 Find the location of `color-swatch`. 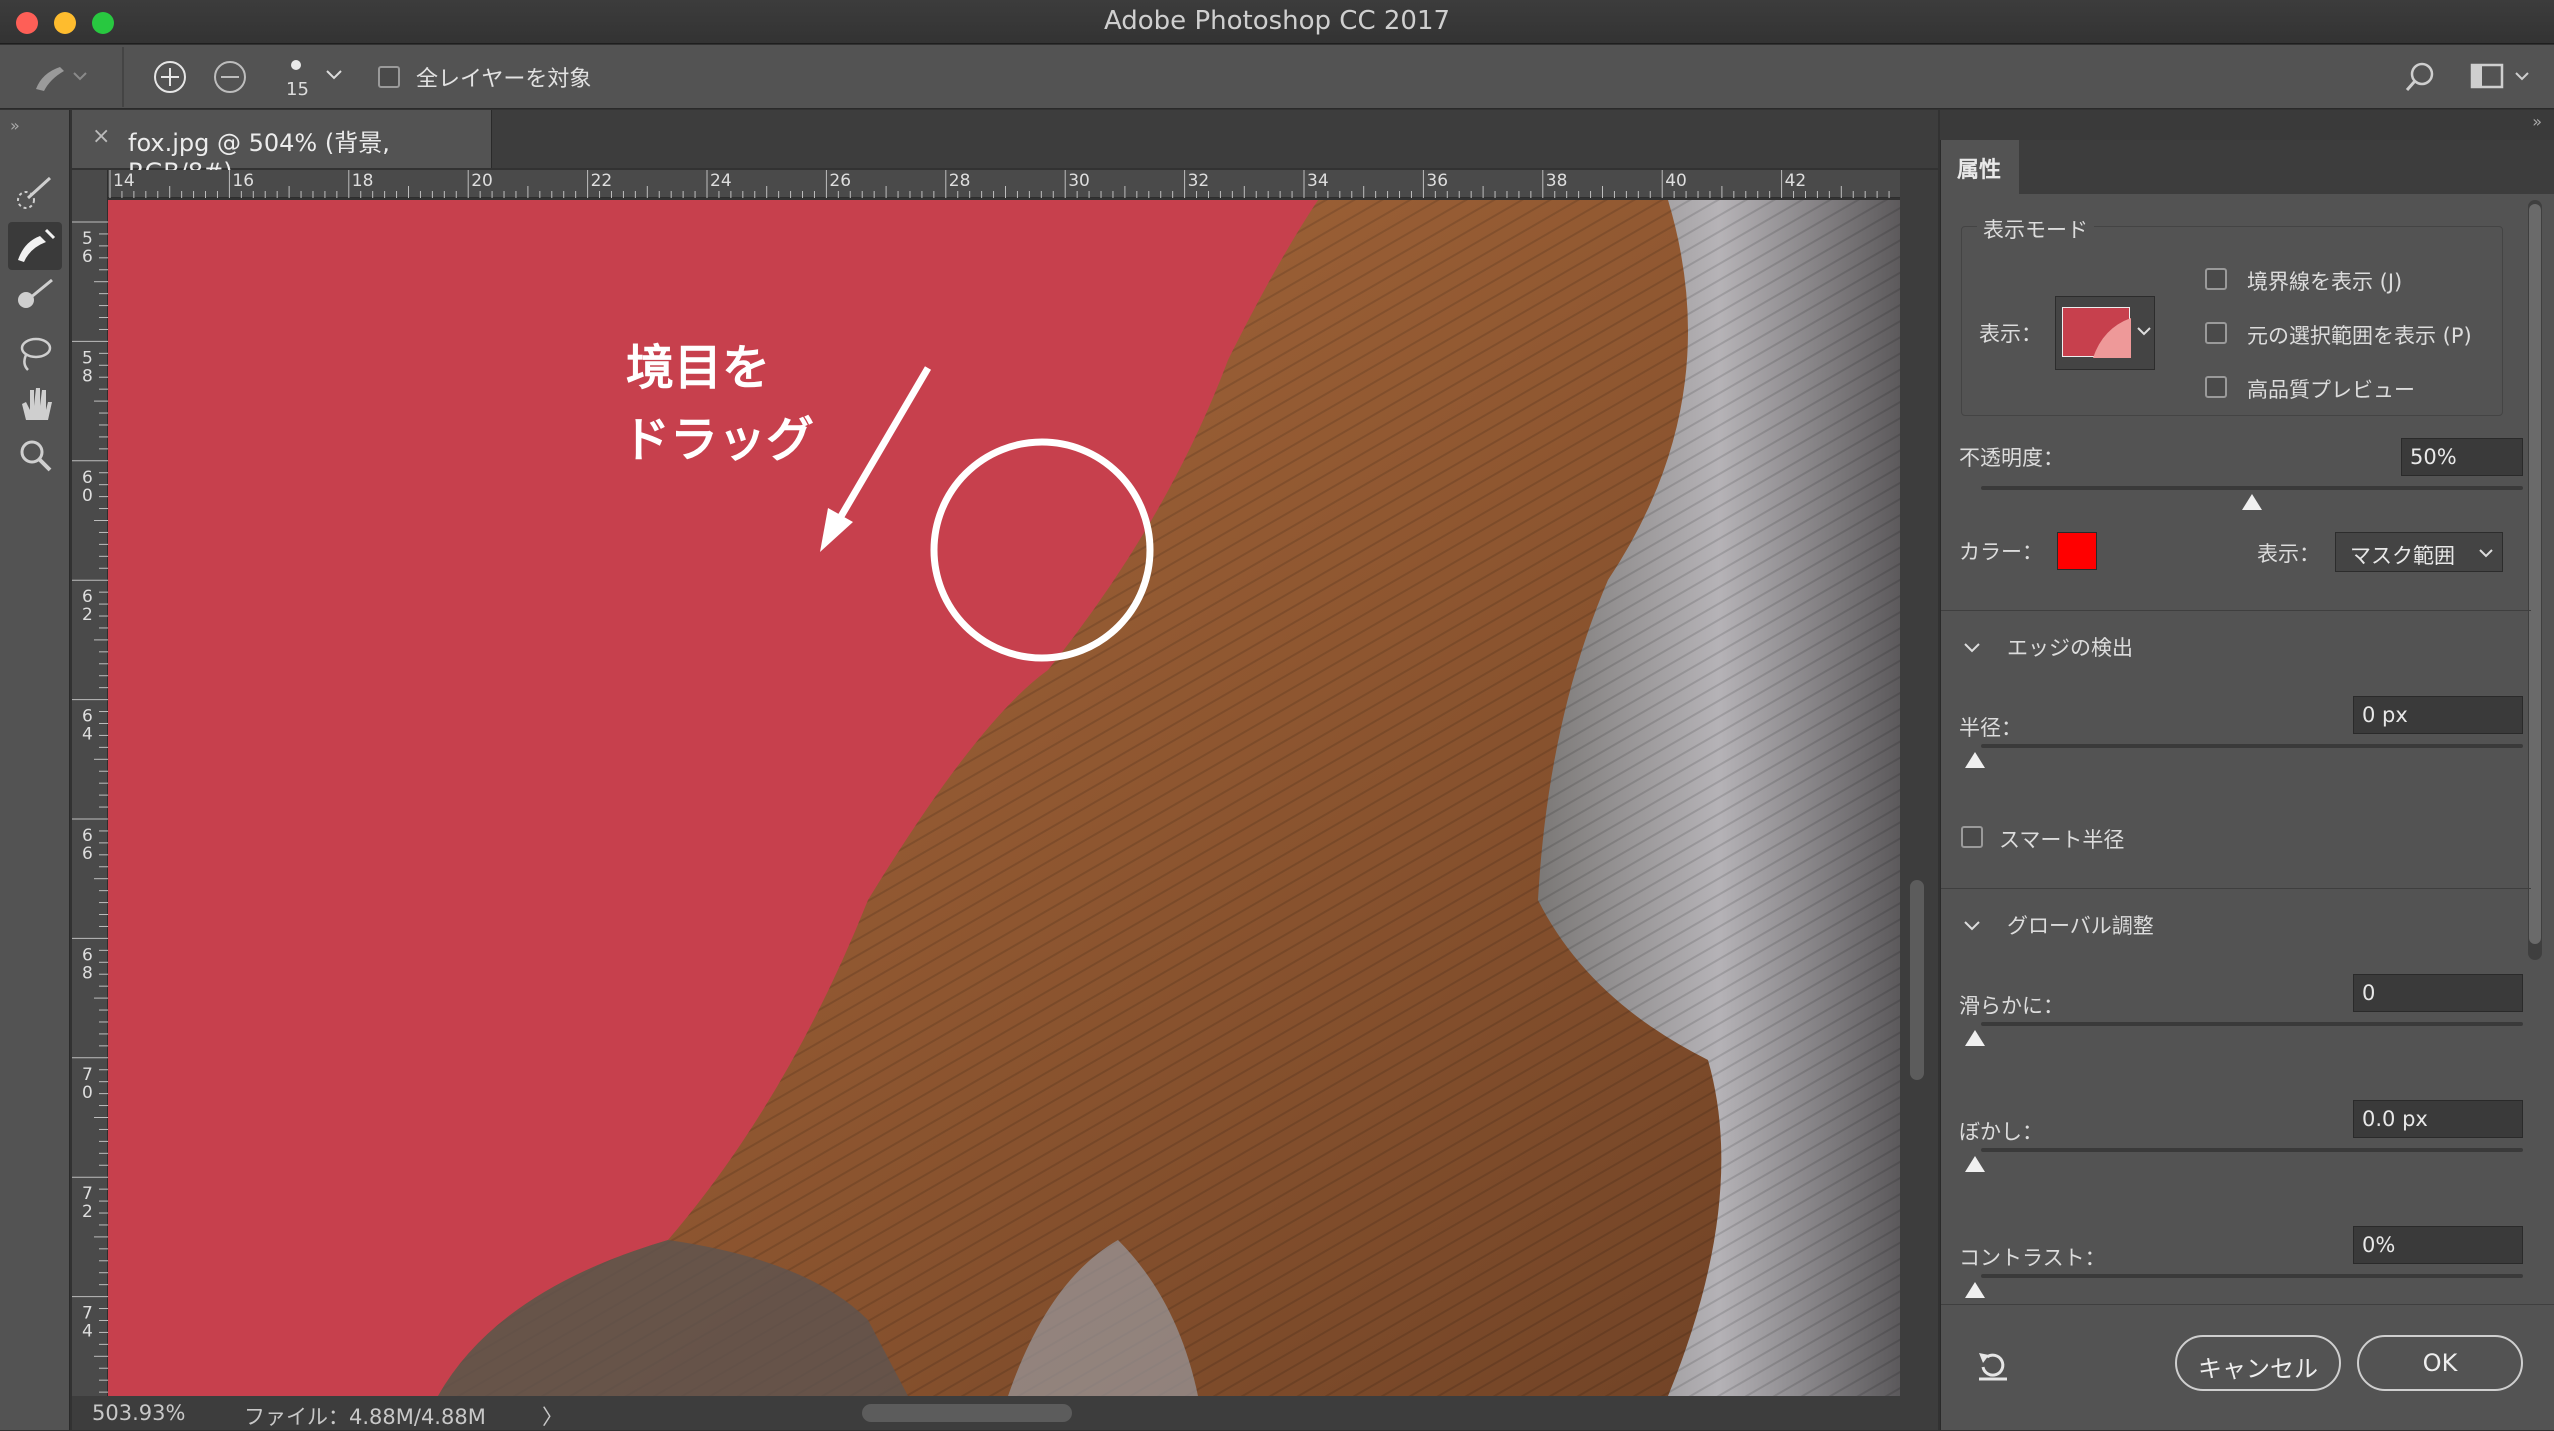

color-swatch is located at coordinates (2077, 551).